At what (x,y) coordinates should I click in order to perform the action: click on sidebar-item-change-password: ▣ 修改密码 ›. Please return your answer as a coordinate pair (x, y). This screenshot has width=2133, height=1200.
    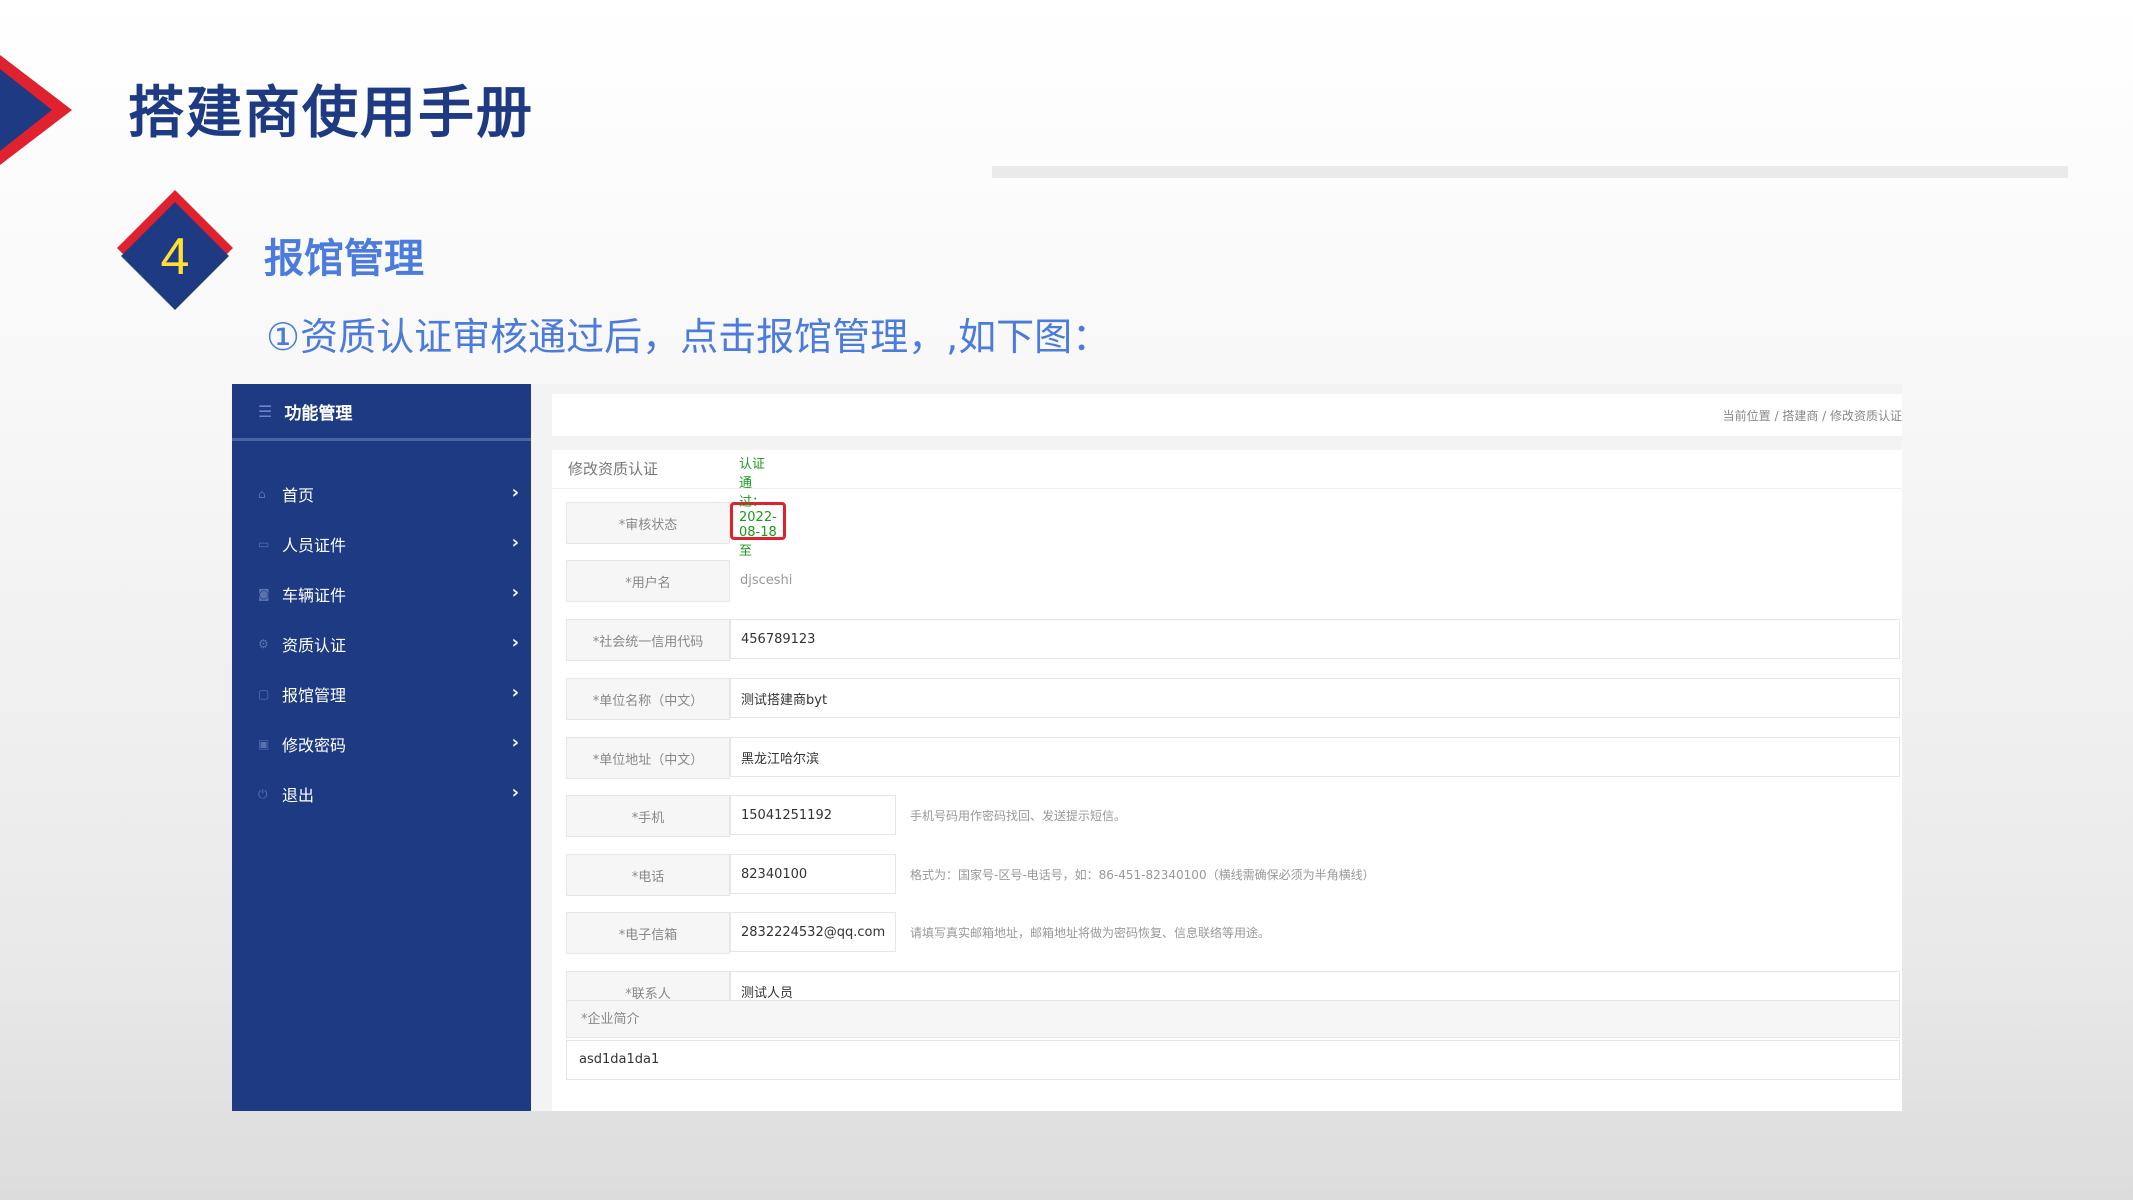
    Looking at the image, I should click on (381, 744).